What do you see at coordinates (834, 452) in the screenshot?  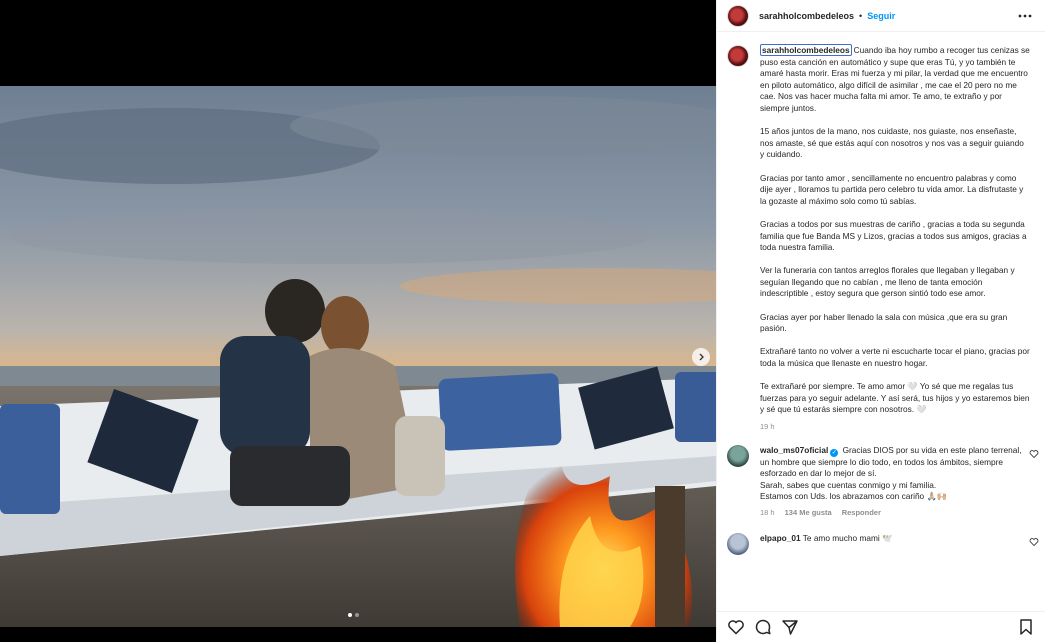 I see `verified-icon: ✓` at bounding box center [834, 452].